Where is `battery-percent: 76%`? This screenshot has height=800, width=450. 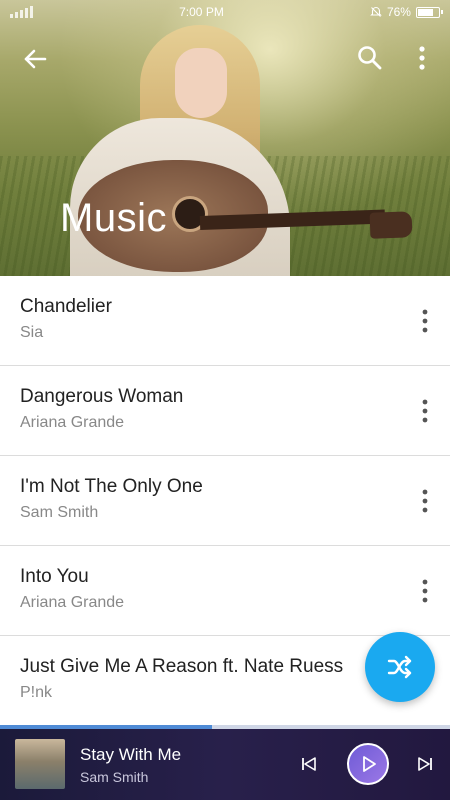 battery-percent: 76% is located at coordinates (398, 12).